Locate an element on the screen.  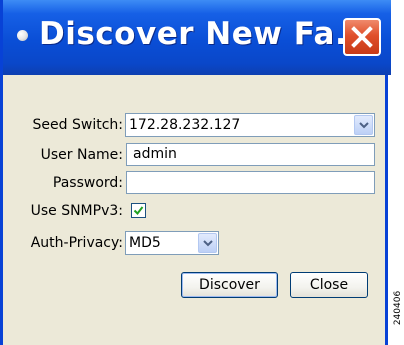
seed-switch-dropdown-button is located at coordinates (363, 125).